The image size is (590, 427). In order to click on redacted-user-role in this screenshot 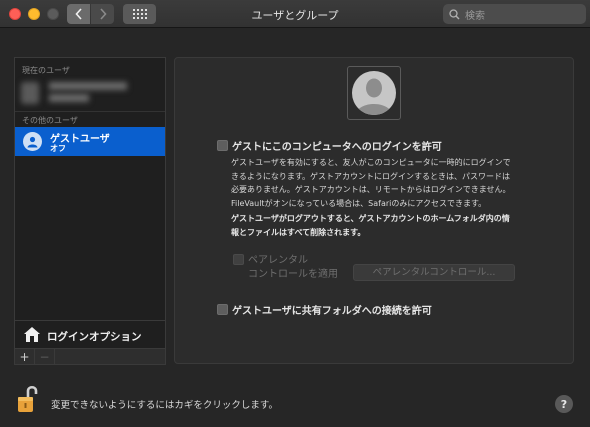, I will do `click(69, 98)`.